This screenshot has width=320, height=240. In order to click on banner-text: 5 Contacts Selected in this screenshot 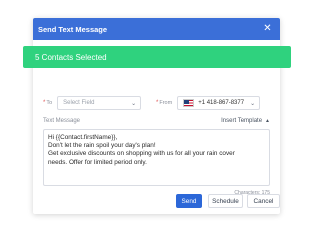, I will do `click(71, 57)`.